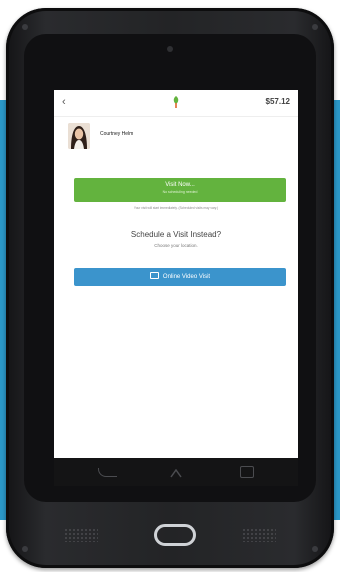 This screenshot has width=340, height=572. I want to click on camera-icon, so click(170, 49).